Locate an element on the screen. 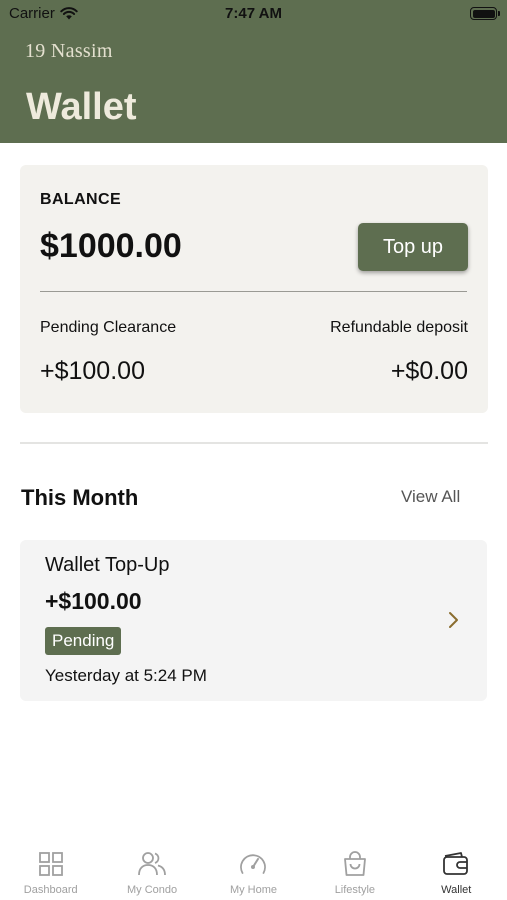 This screenshot has width=507, height=900. chevron-right-icon is located at coordinates (454, 620).